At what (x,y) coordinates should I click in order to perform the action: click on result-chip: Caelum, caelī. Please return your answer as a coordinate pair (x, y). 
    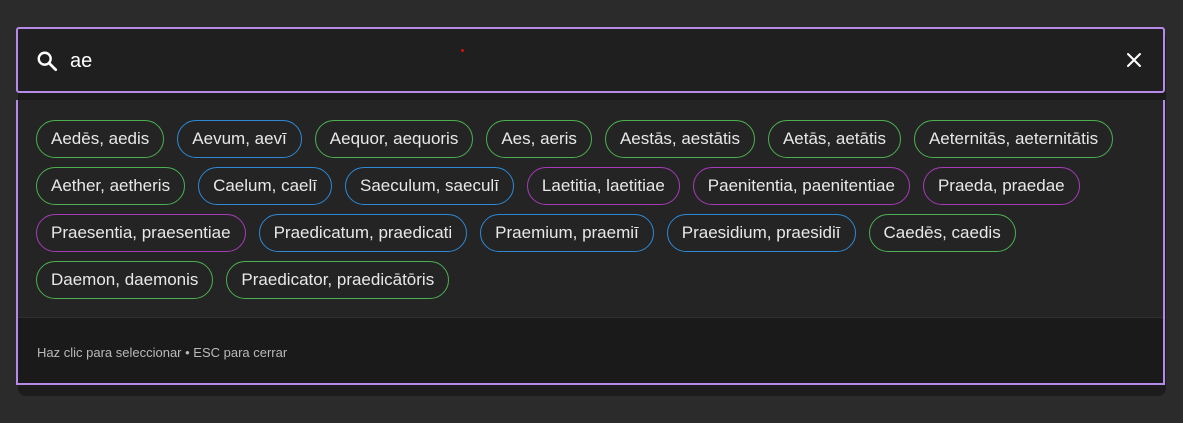
    Looking at the image, I should click on (265, 186).